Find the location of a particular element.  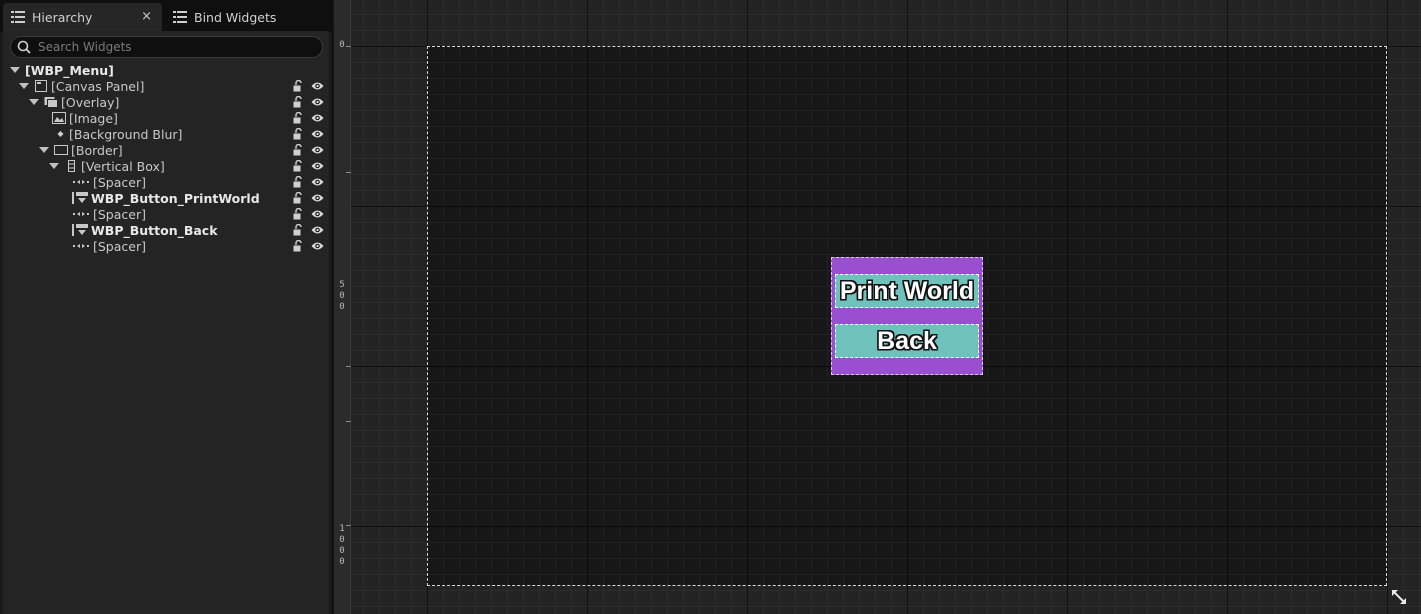

tree-item-label: [Border] is located at coordinates (97, 150).